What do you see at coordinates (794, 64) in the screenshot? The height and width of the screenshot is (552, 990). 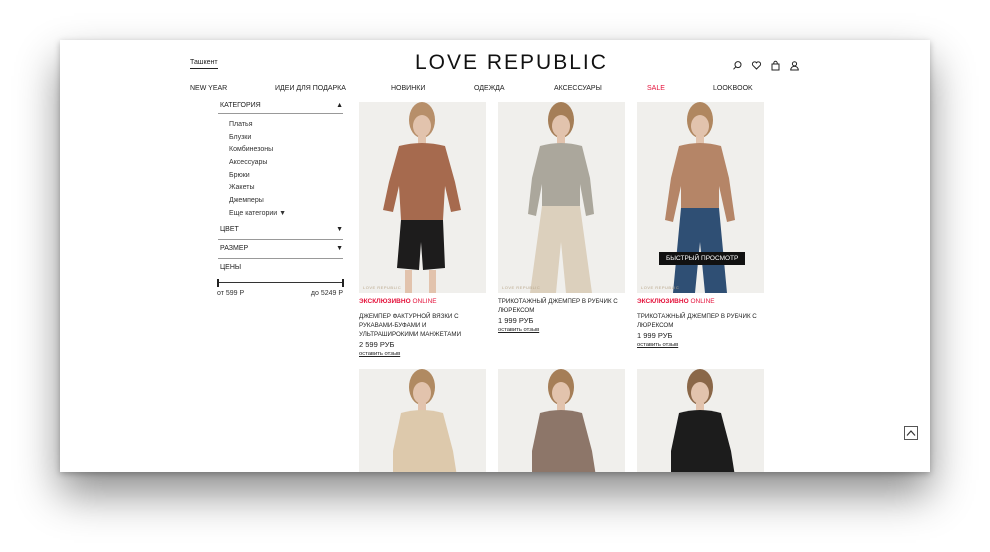 I see `user-icon` at bounding box center [794, 64].